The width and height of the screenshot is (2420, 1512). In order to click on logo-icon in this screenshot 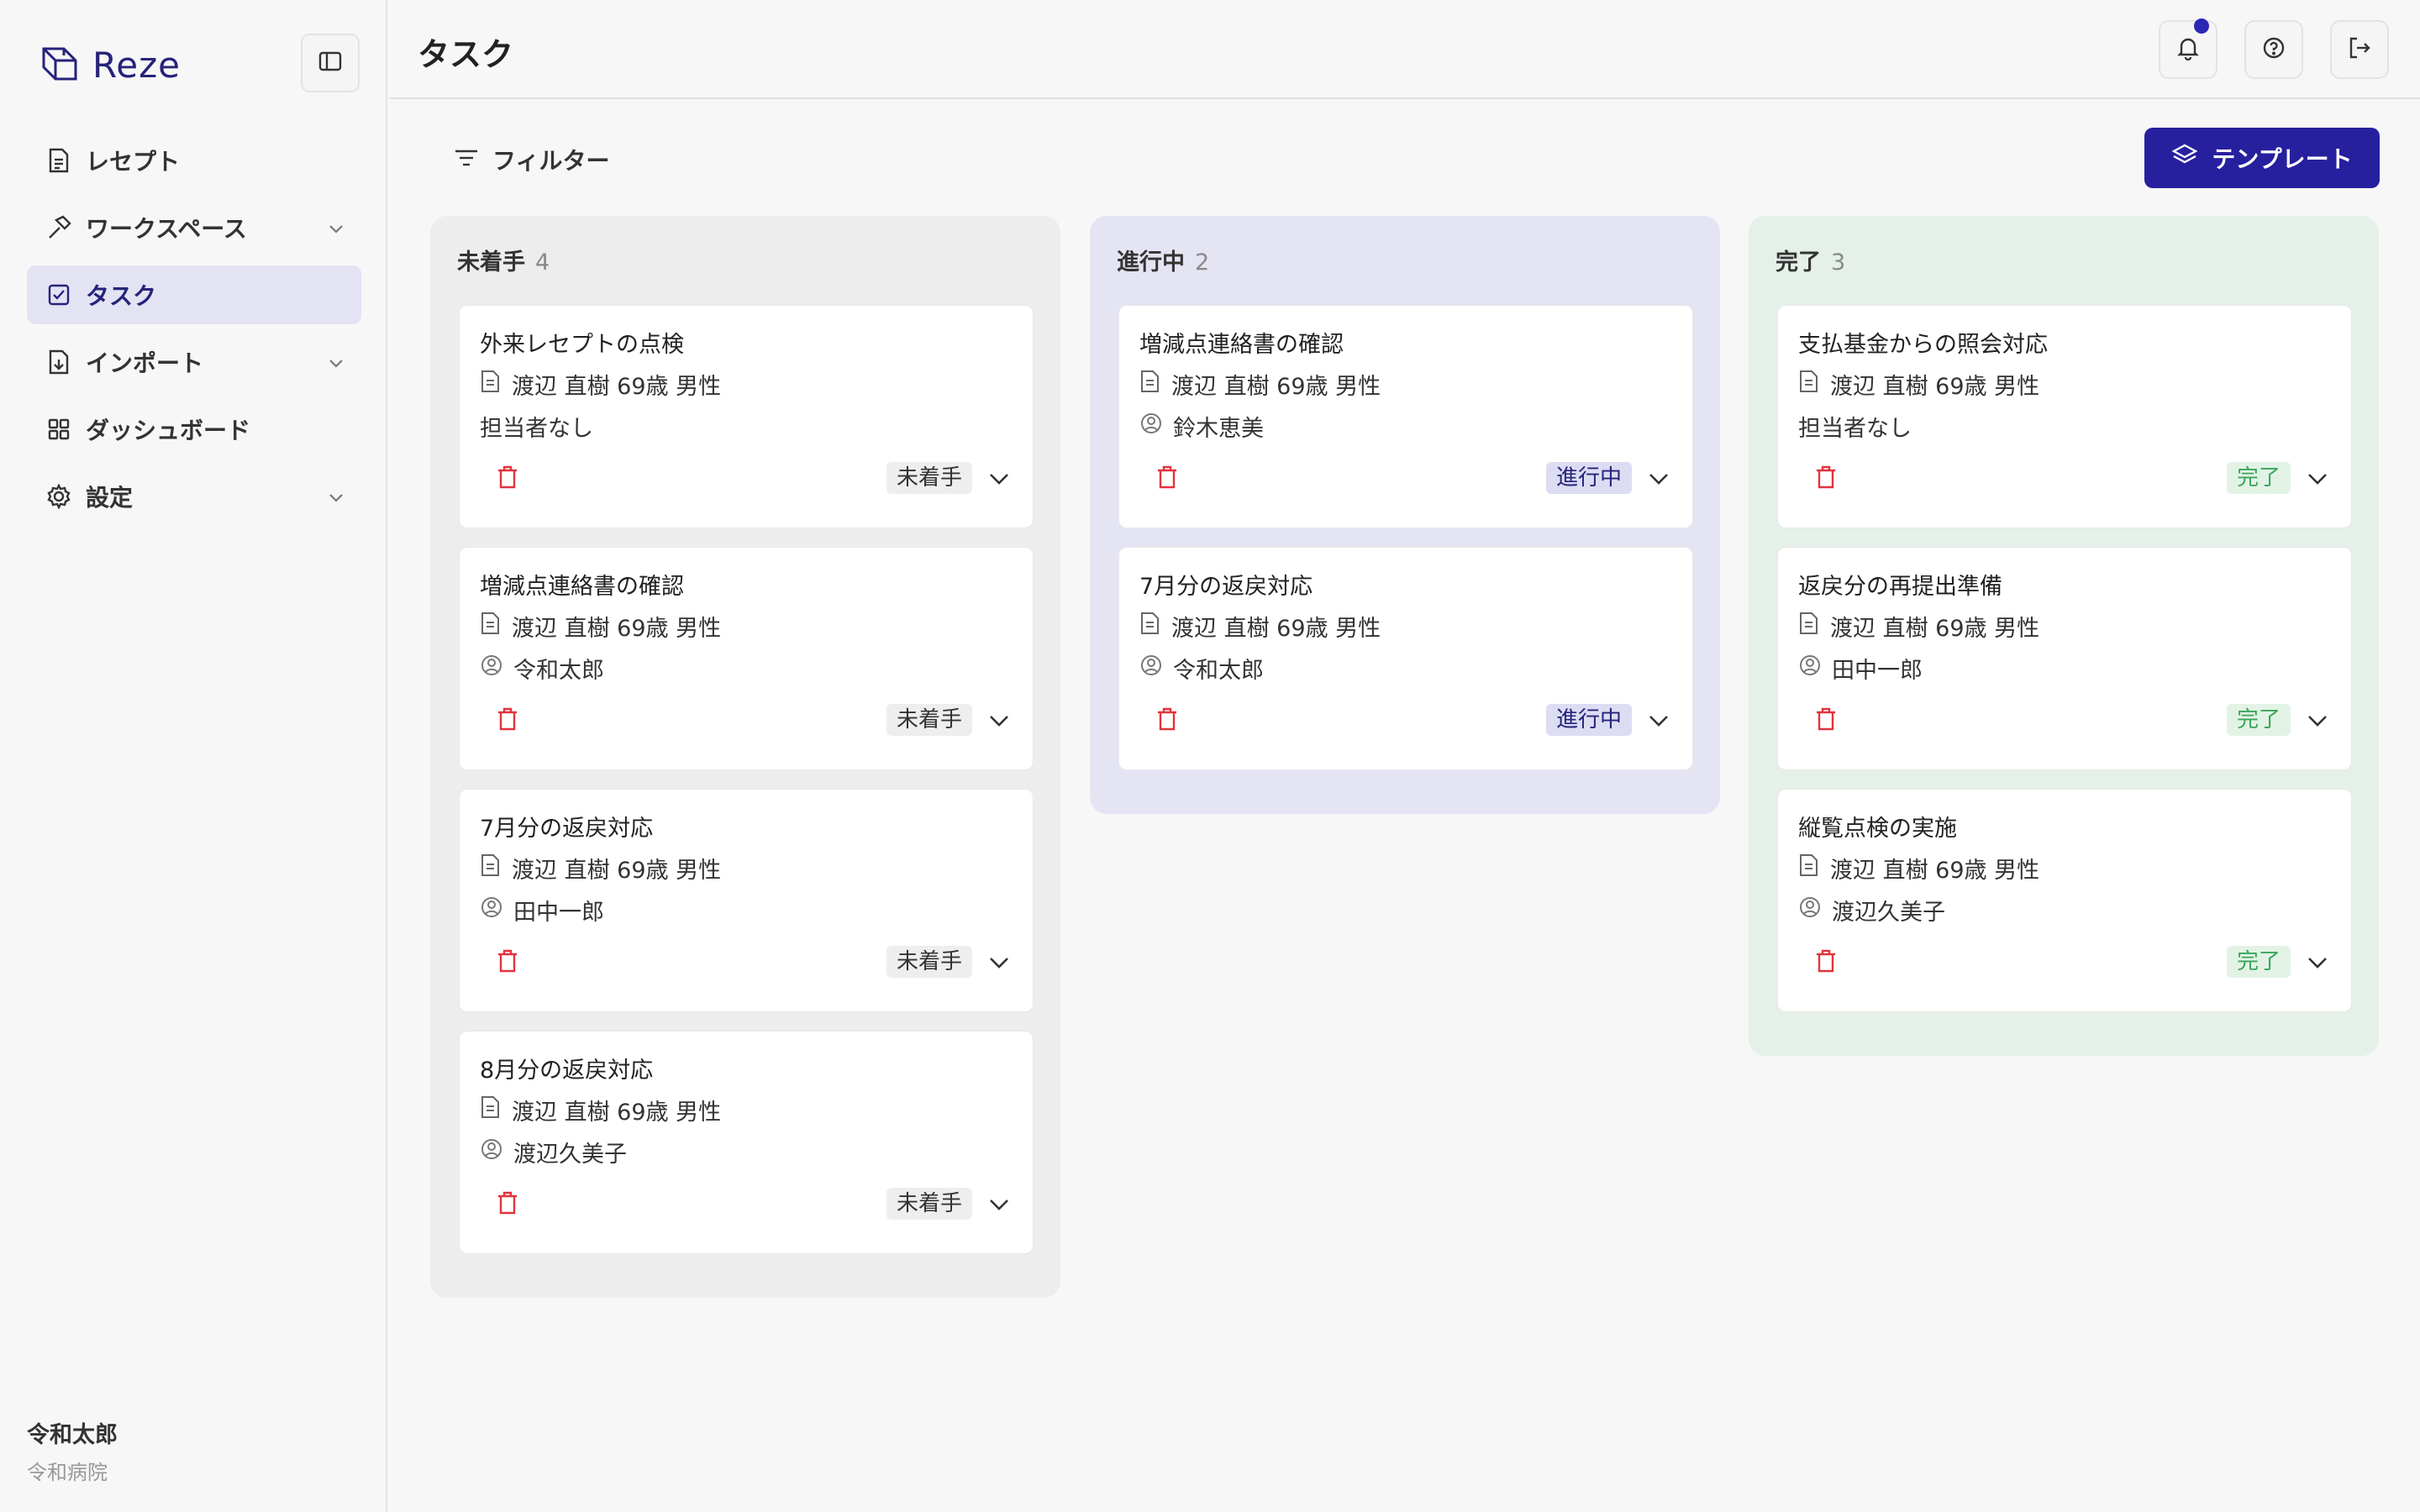, I will do `click(60, 64)`.